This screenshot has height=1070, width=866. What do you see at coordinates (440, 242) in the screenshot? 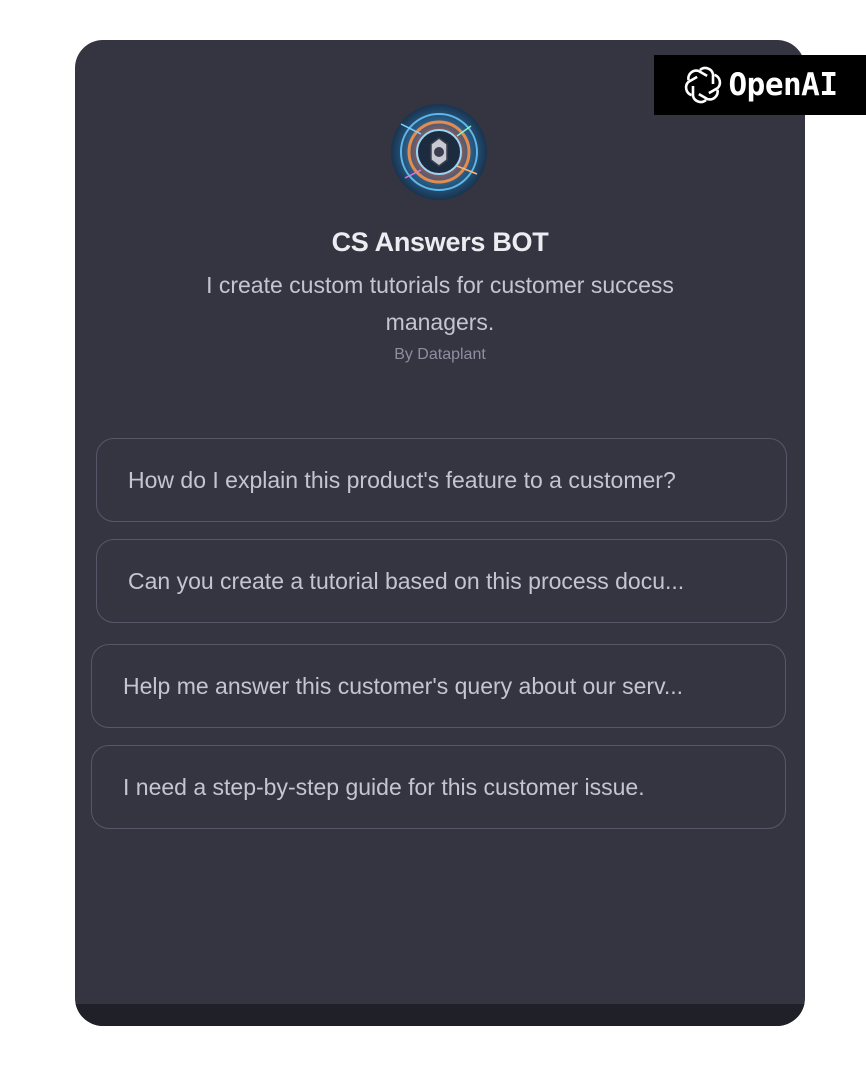
I see `gpt-title: CS Answers BOT` at bounding box center [440, 242].